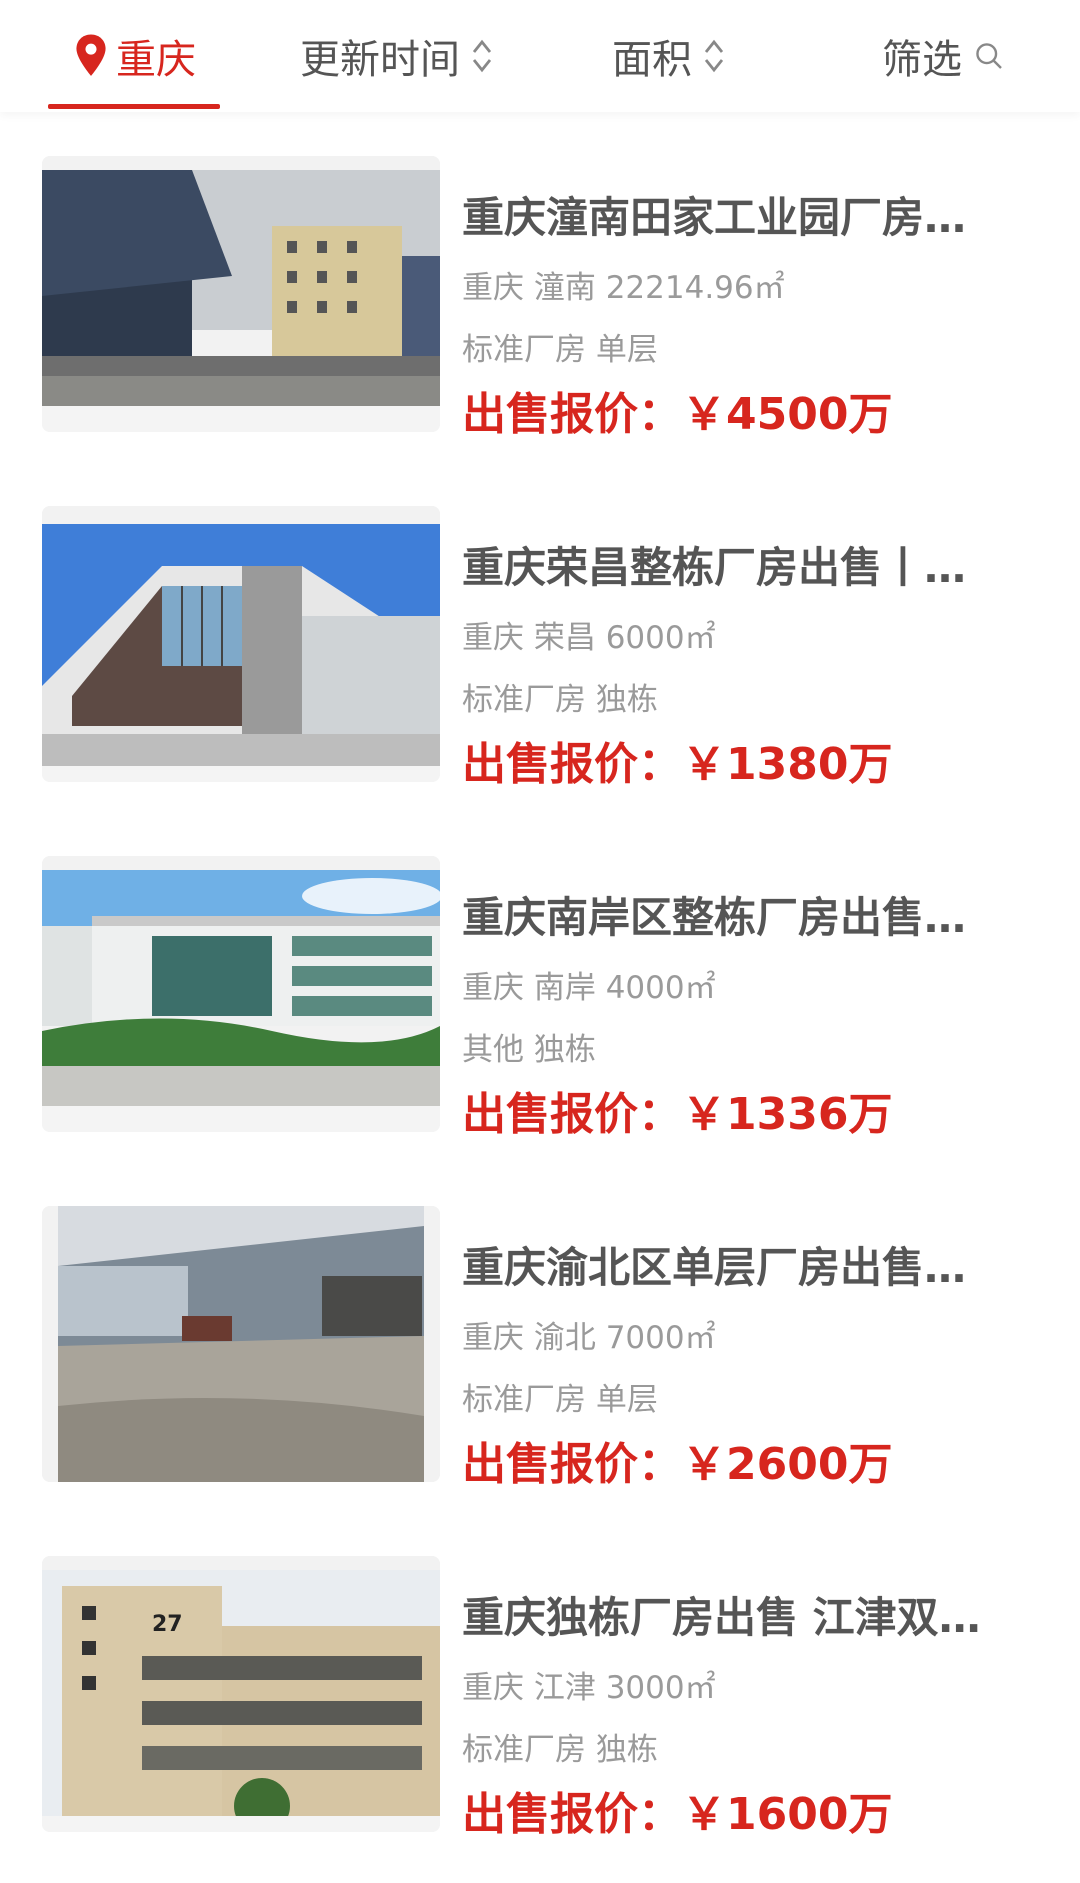  I want to click on listing-location-area: 重庆 潼南 22214.96㎡, so click(623, 288).